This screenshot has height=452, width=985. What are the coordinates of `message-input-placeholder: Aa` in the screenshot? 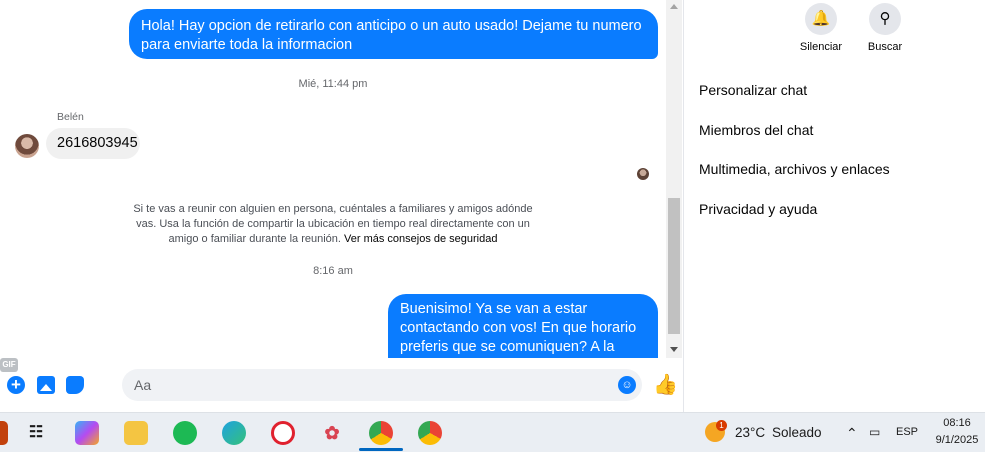 It's located at (143, 385).